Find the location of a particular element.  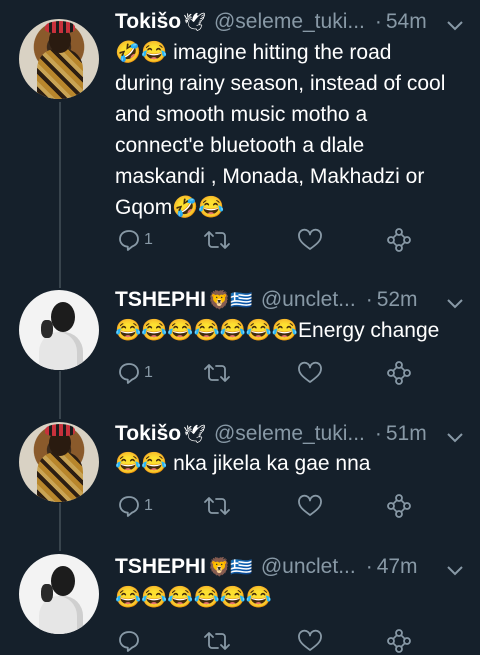

reply-button is located at coordinates (130, 641).